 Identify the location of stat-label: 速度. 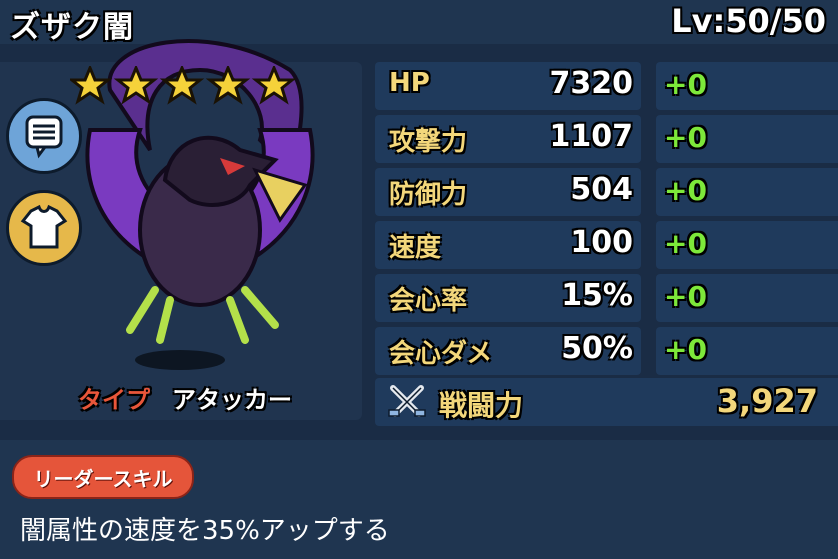
(415, 248).